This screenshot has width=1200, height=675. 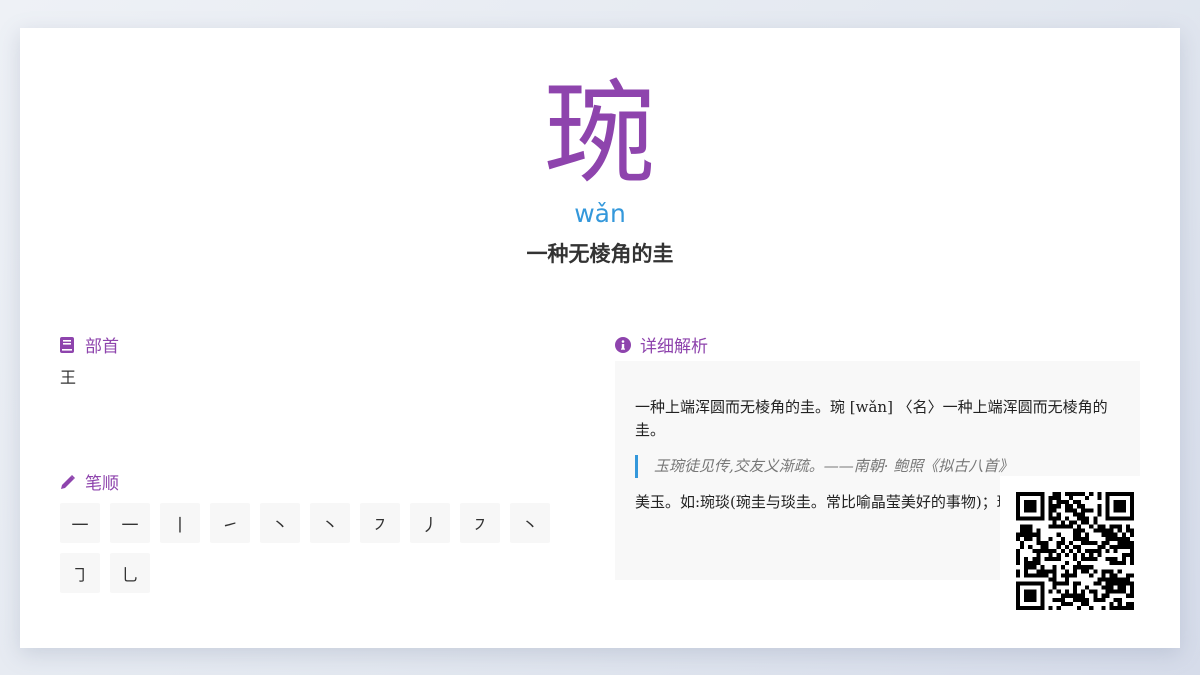 I want to click on stroke-item: 一, so click(x=80, y=523).